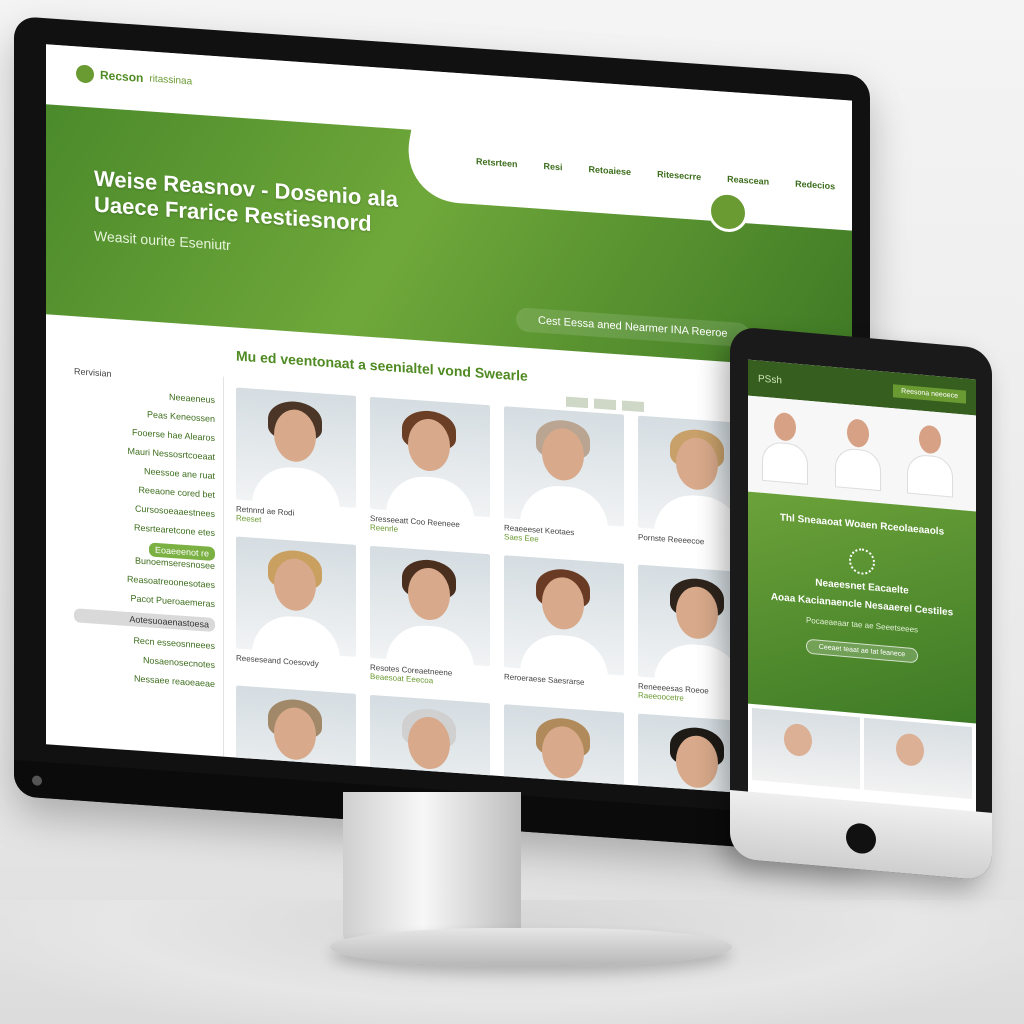 This screenshot has height=1024, width=1024. I want to click on sidebar-item: Neessoe ane ruat, so click(144, 471).